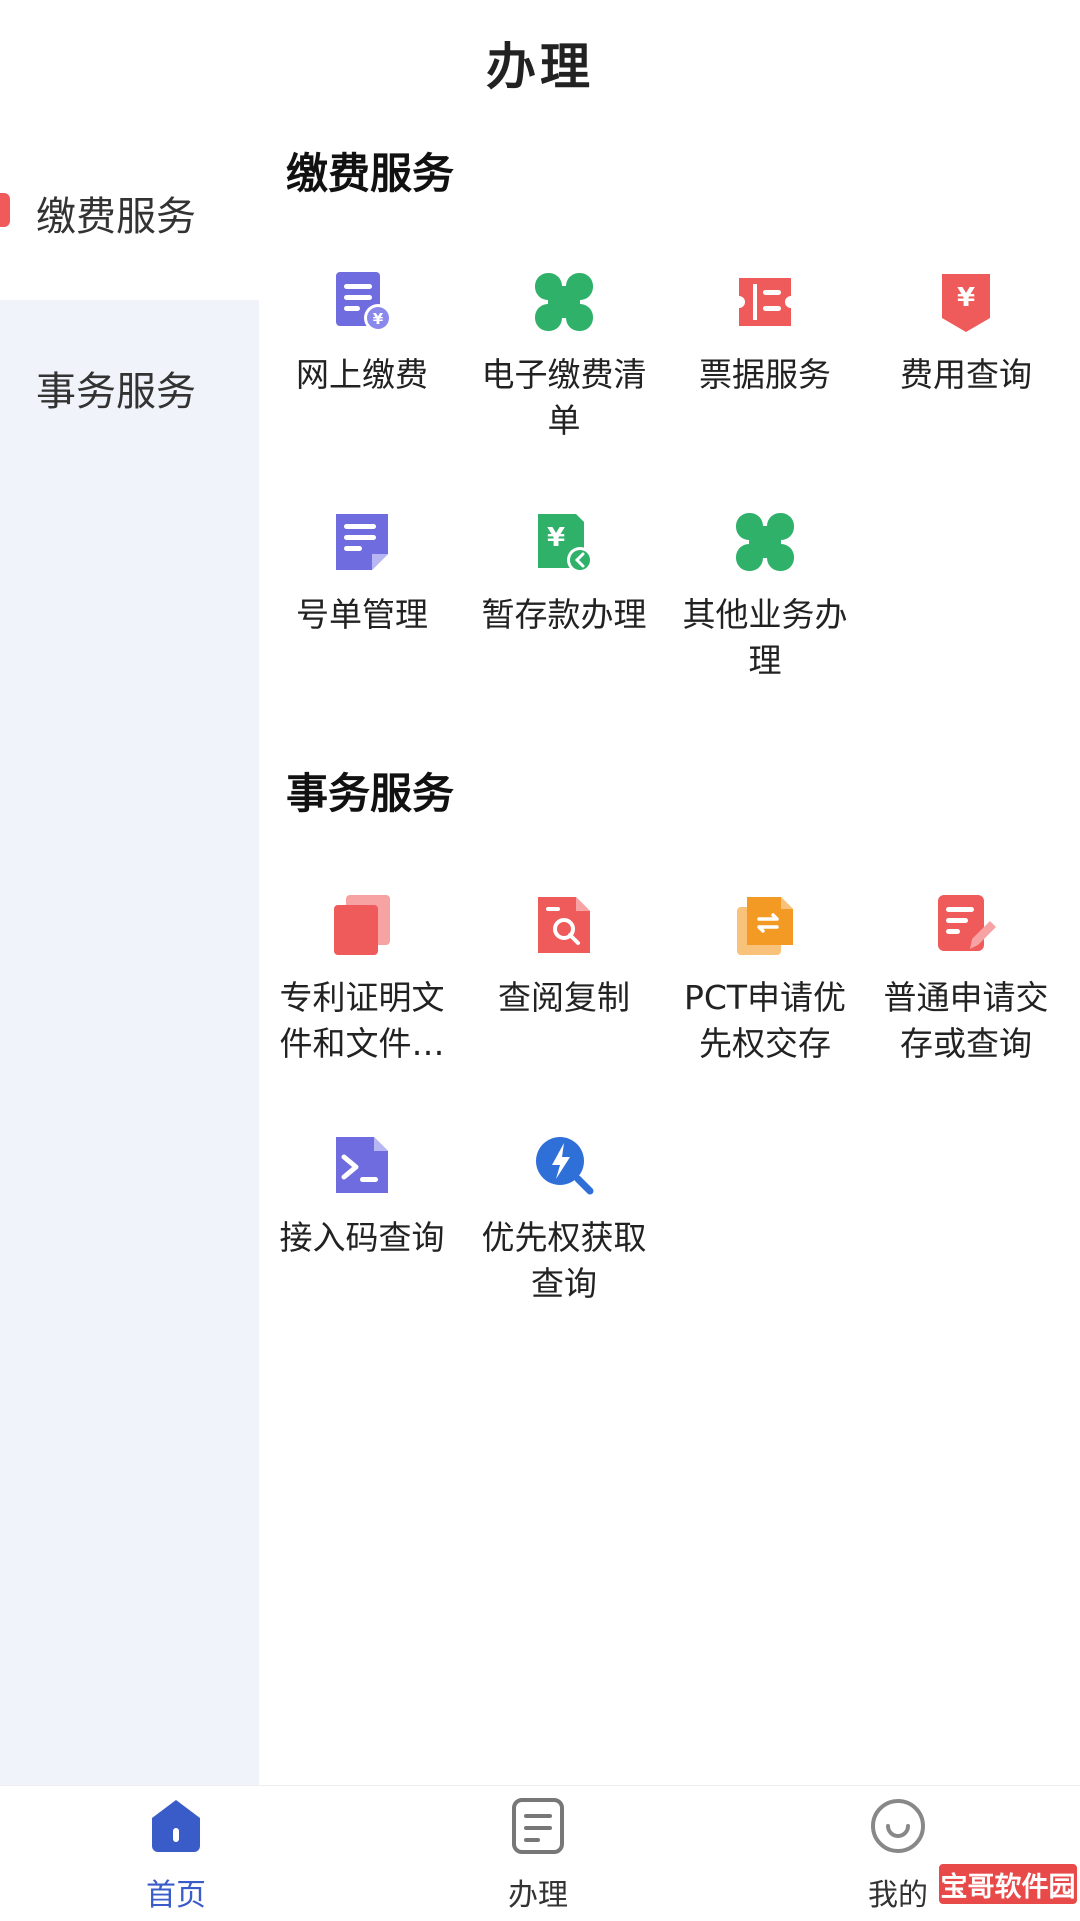 This screenshot has height=1921, width=1080. I want to click on handle-icon, so click(538, 1826).